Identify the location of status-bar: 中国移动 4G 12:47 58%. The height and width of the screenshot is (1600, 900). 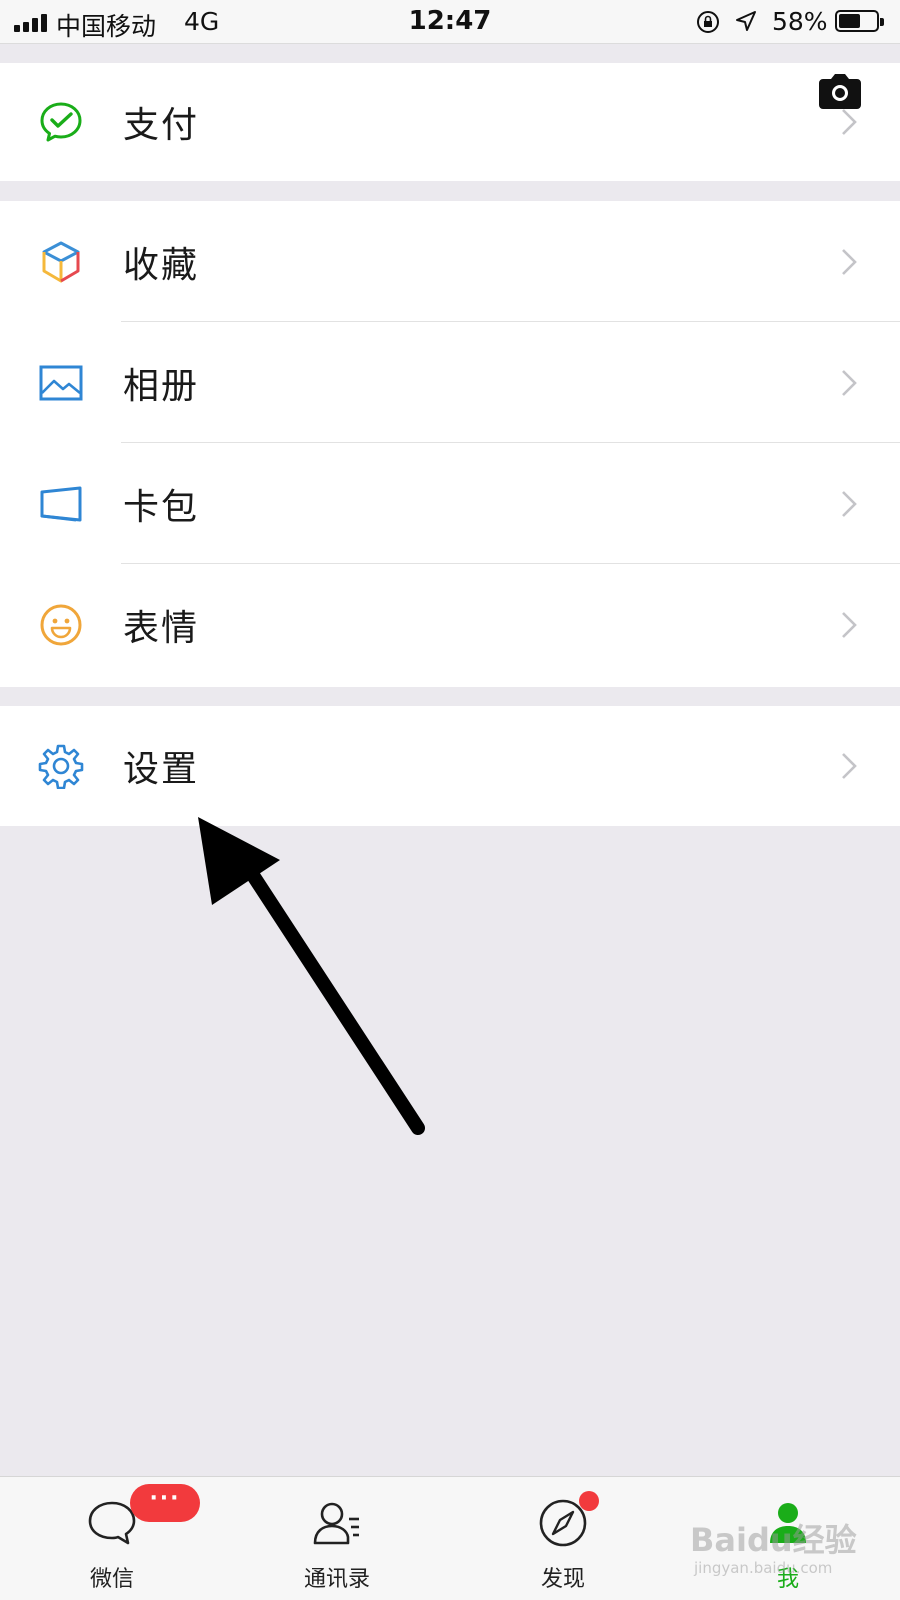
(450, 22).